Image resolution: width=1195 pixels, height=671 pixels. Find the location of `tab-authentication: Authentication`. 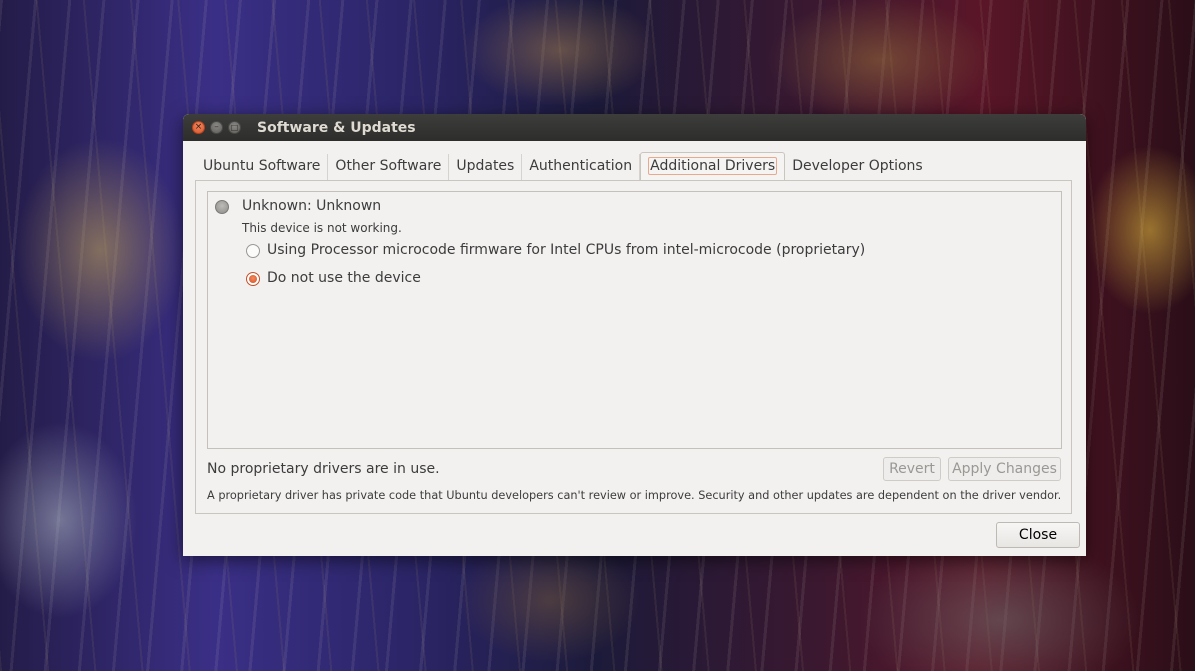

tab-authentication: Authentication is located at coordinates (581, 167).